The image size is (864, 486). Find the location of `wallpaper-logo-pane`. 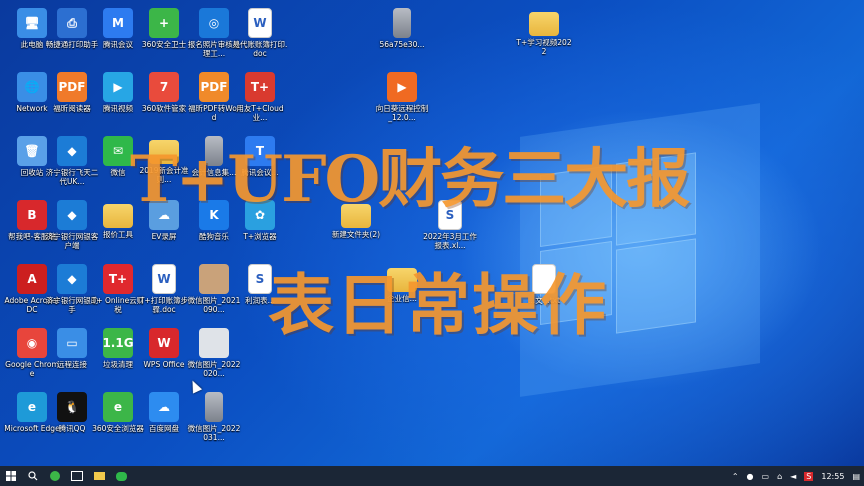

wallpaper-logo-pane is located at coordinates (656, 286).